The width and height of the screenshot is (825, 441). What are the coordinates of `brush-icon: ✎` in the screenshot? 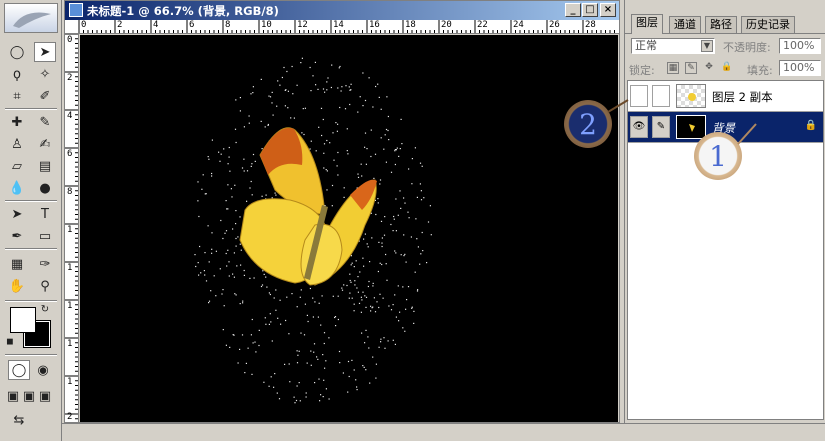 It's located at (661, 127).